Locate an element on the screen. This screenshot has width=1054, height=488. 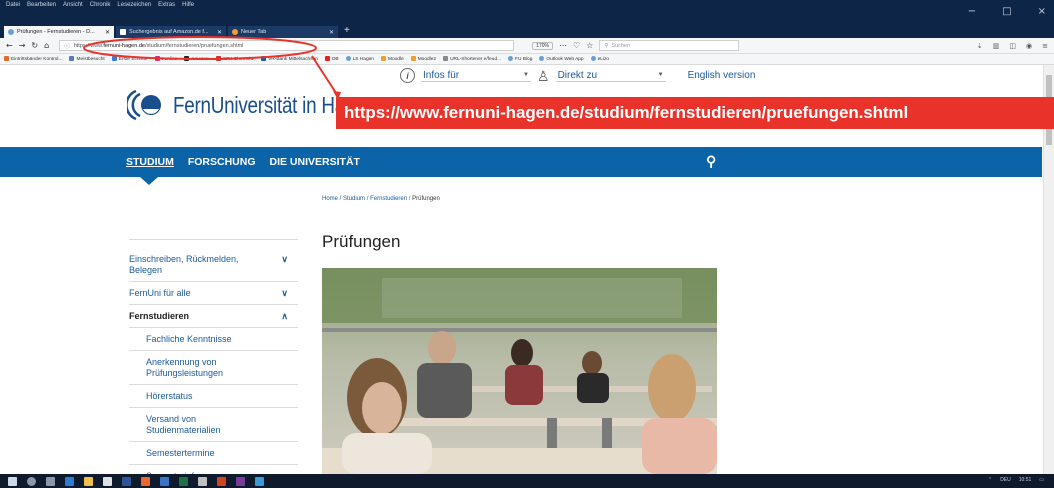
clock: 10:51 is located at coordinates (1025, 480).